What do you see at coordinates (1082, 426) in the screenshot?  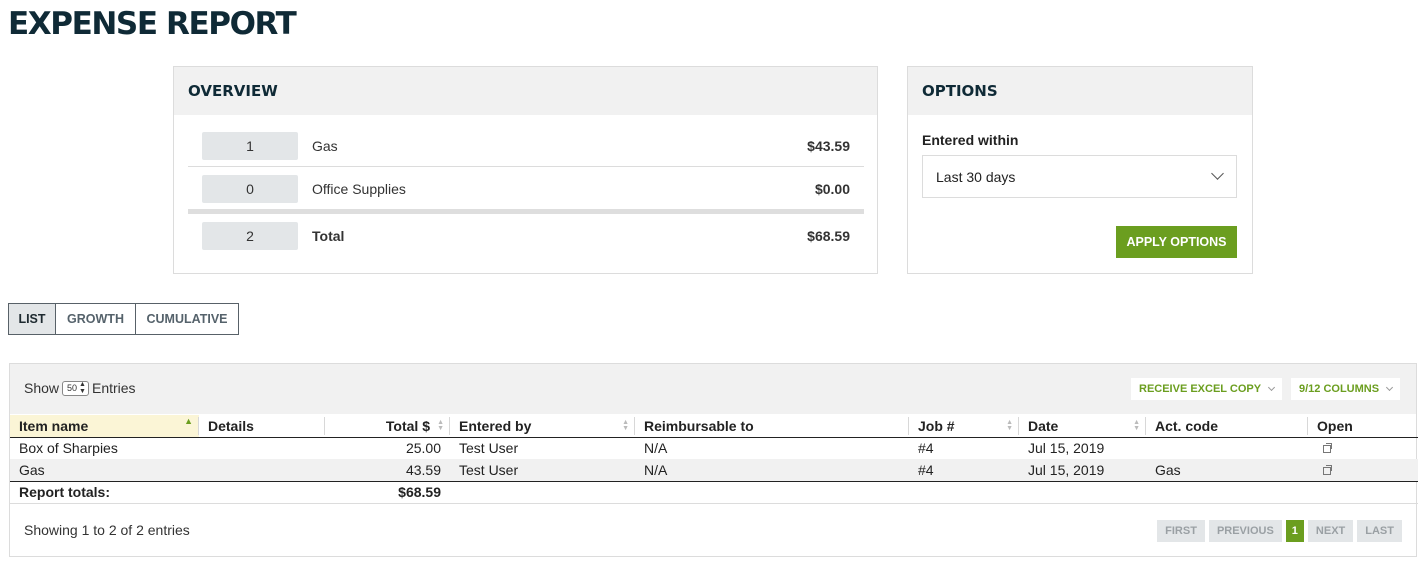 I see `column-header-date: Date ▲ ▼` at bounding box center [1082, 426].